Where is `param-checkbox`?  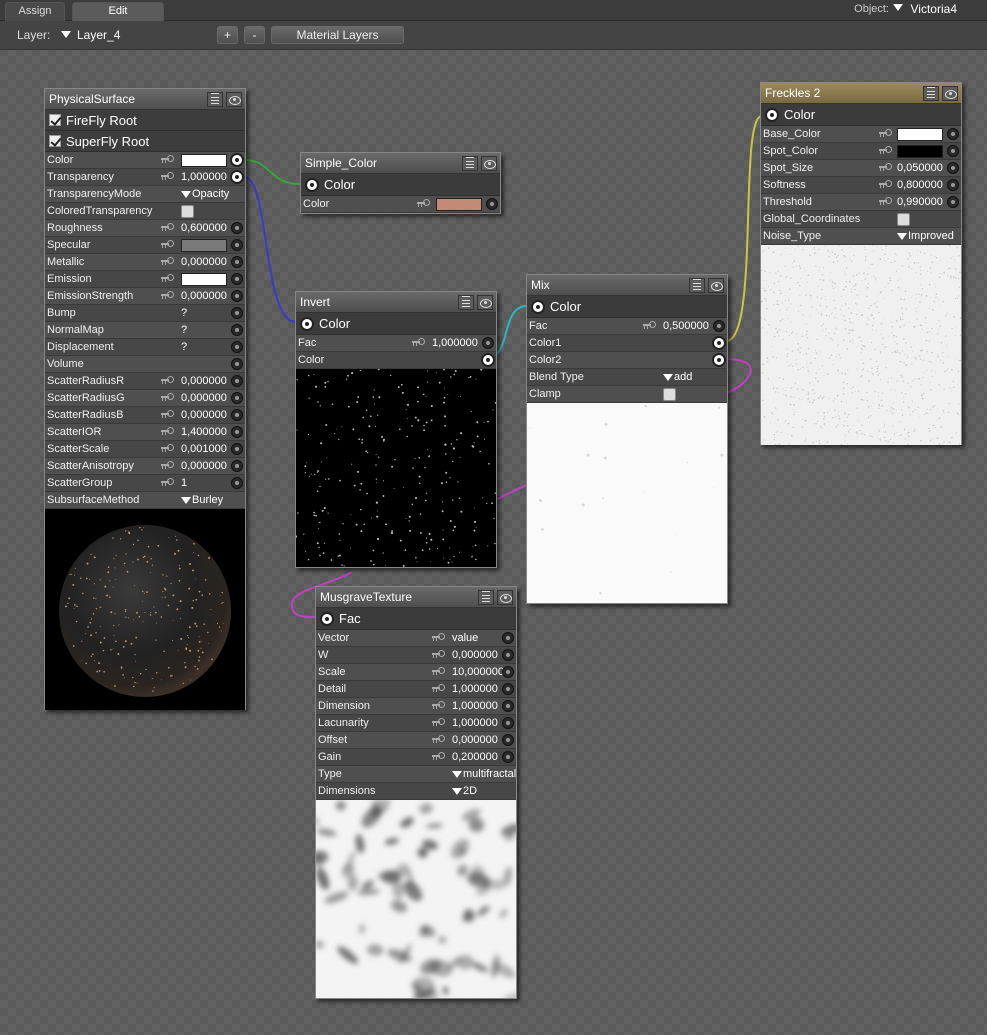 param-checkbox is located at coordinates (669, 394).